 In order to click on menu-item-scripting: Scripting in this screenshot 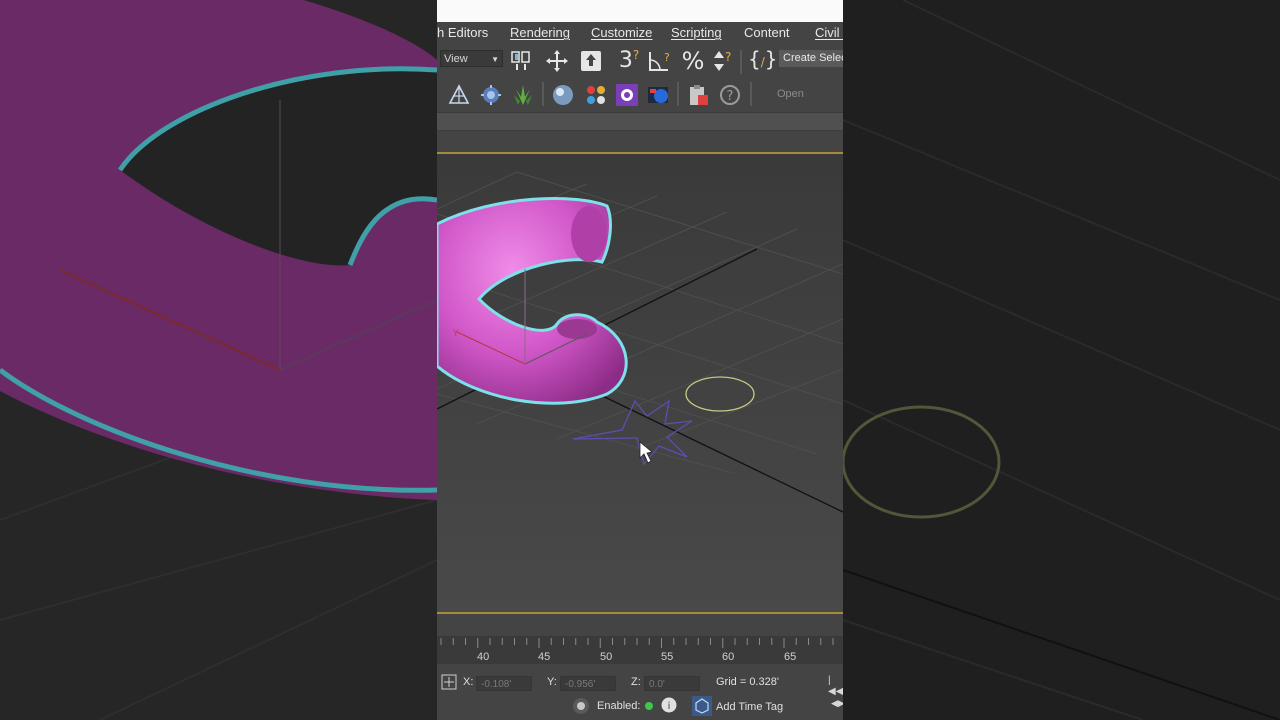, I will do `click(696, 32)`.